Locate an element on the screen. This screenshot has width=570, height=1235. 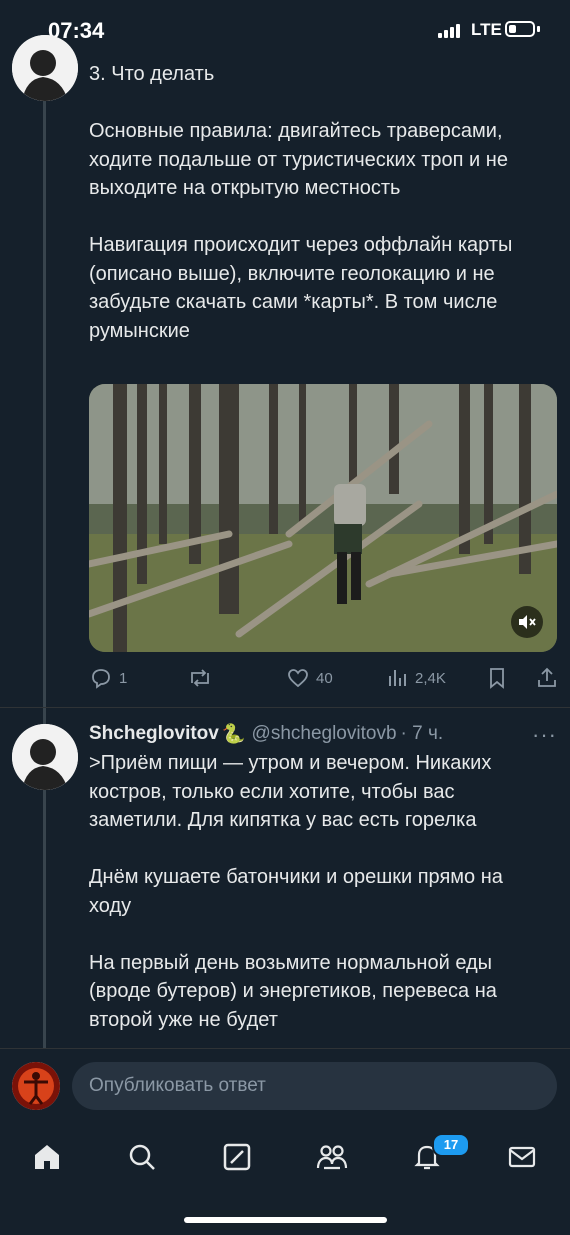
reply-placeholder: Опубликовать ответ is located at coordinates (177, 1085).